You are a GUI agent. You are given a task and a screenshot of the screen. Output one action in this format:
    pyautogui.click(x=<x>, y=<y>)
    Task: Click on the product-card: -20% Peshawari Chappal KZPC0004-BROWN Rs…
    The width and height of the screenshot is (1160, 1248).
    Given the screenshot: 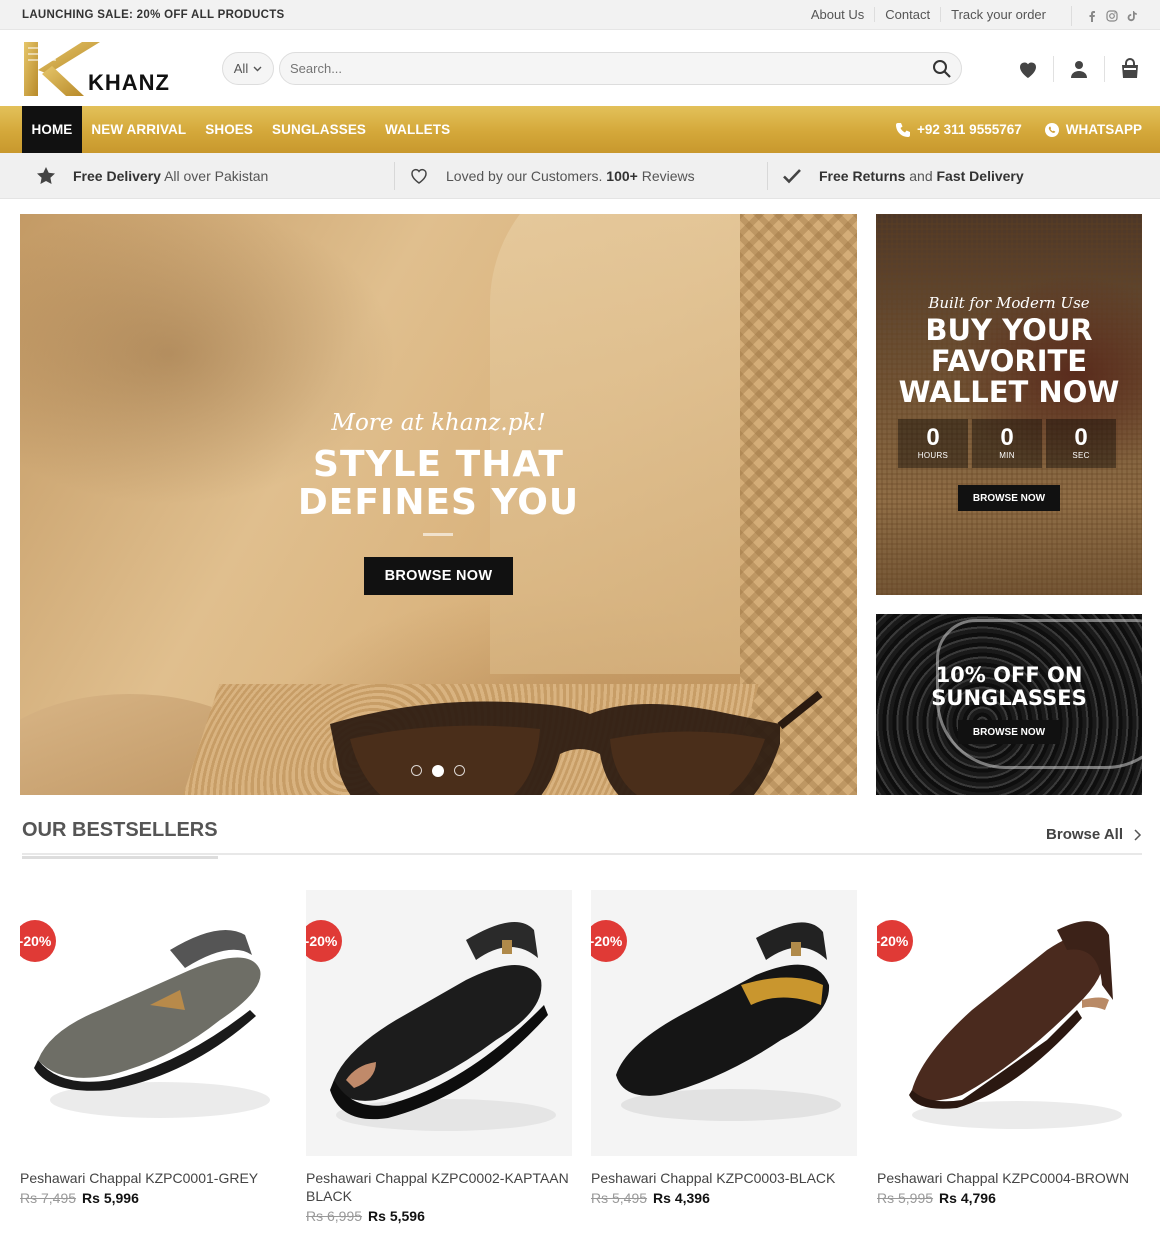 What is the action you would take?
    pyautogui.click(x=1010, y=1048)
    